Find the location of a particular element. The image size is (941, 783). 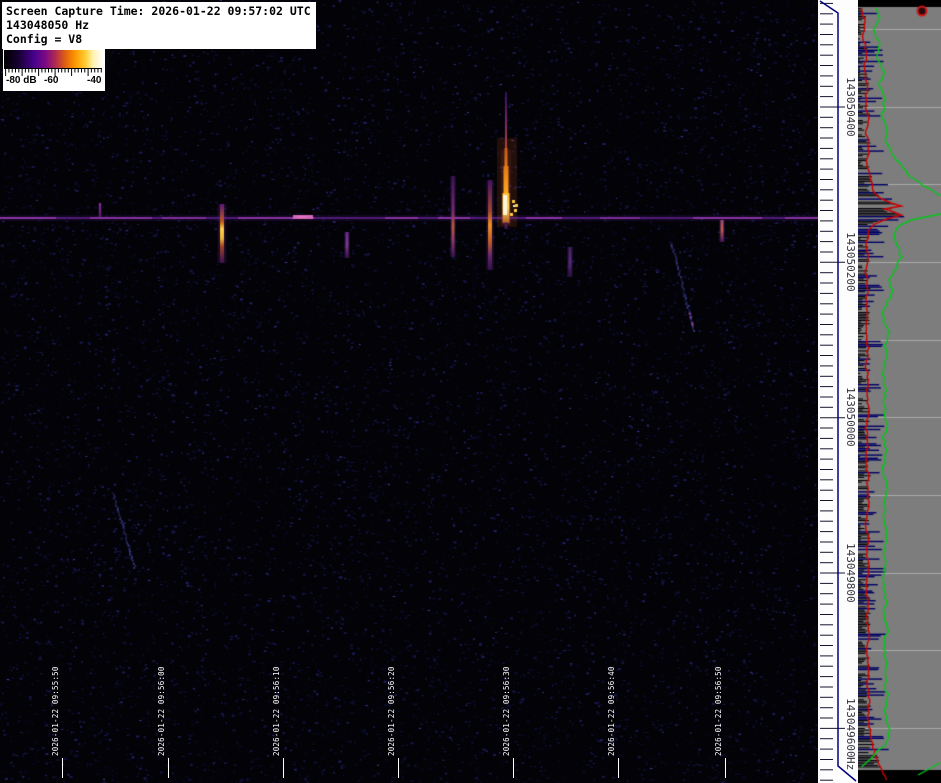

legend-label-60: -60 is located at coordinates (51, 80).